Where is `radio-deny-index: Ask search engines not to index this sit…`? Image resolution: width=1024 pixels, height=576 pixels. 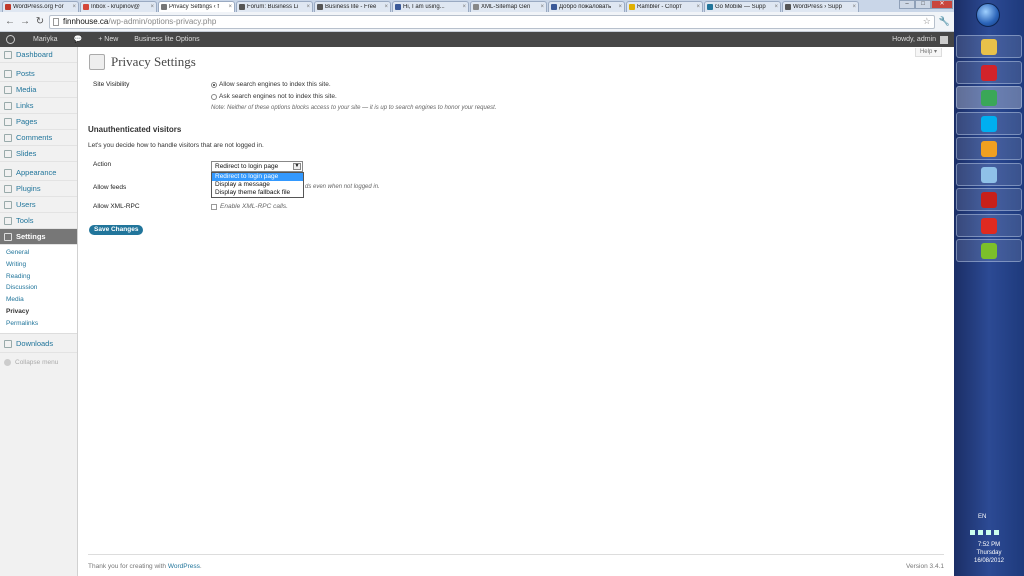
radio-deny-index: Ask search engines not to index this sit… is located at coordinates (274, 96).